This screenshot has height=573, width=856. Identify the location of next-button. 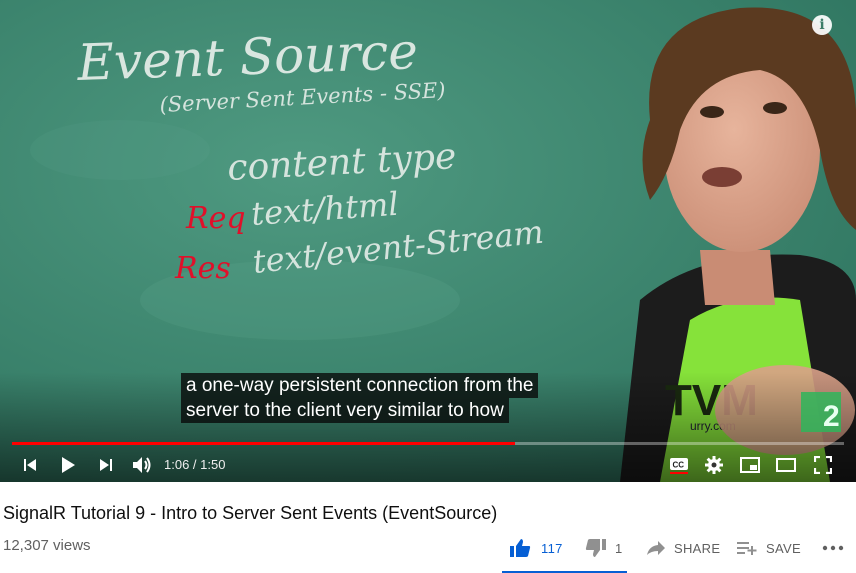
(106, 465).